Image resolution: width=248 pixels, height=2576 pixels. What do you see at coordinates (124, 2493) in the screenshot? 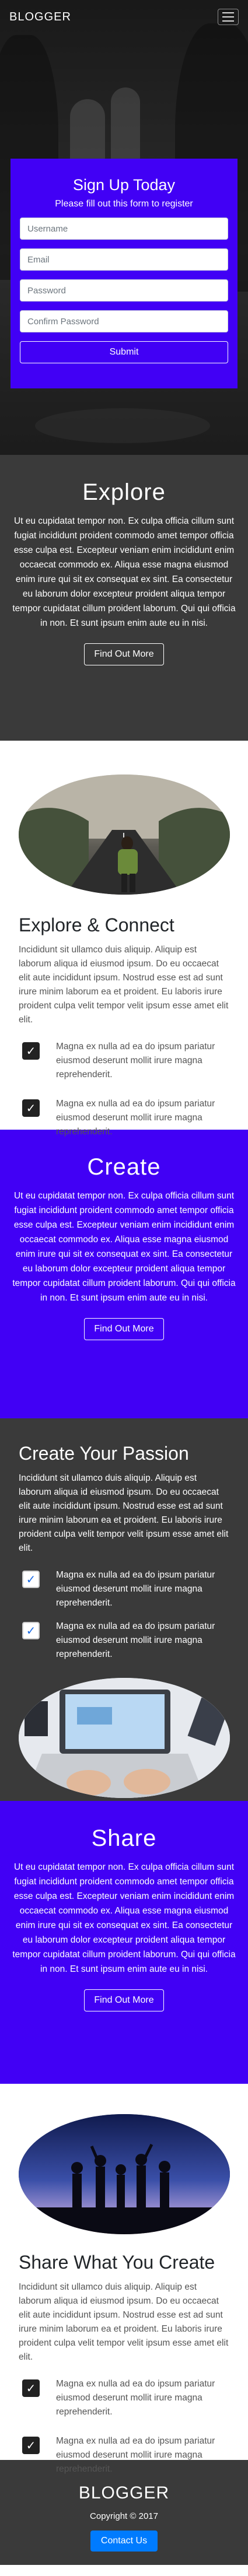
I see `footer-brand: BLOGGER` at bounding box center [124, 2493].